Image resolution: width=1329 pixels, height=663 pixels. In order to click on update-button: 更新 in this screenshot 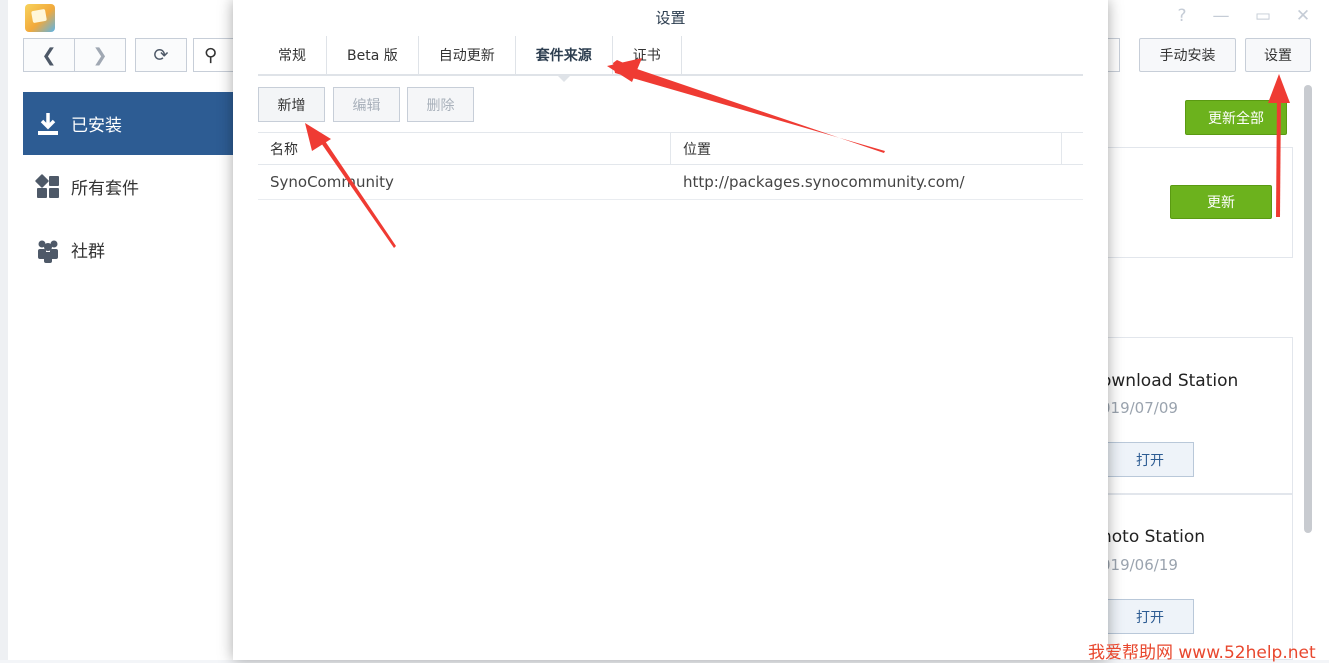, I will do `click(1221, 202)`.